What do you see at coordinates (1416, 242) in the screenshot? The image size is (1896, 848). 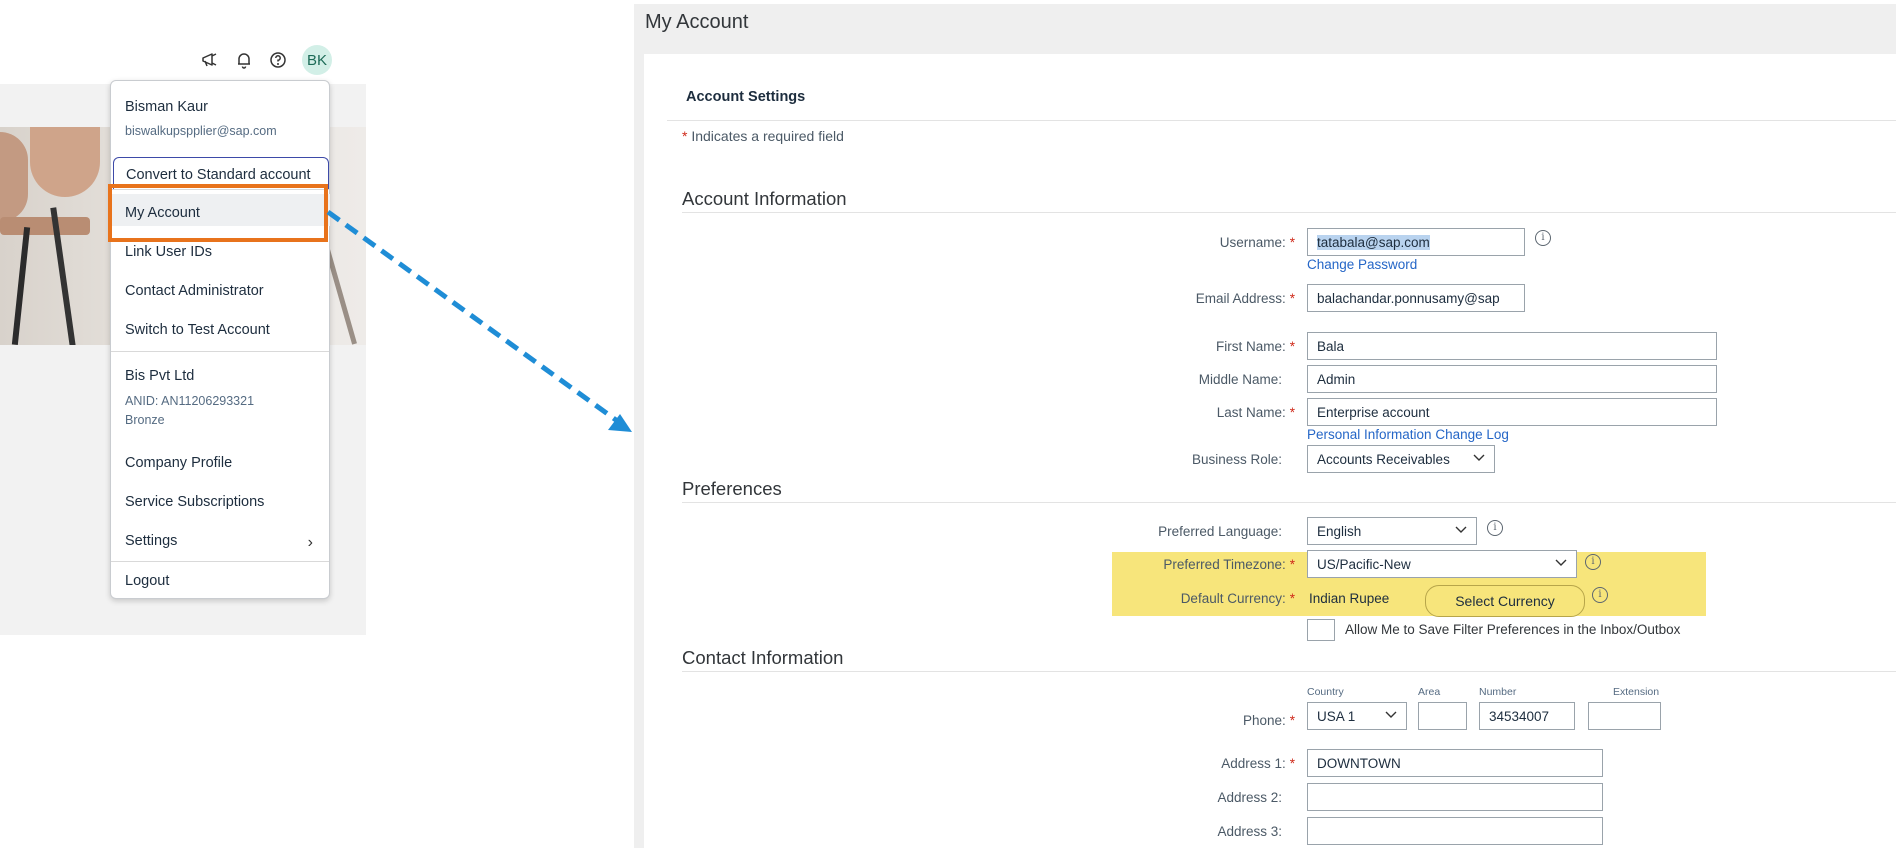 I see `username-field: tatabala@sap.com` at bounding box center [1416, 242].